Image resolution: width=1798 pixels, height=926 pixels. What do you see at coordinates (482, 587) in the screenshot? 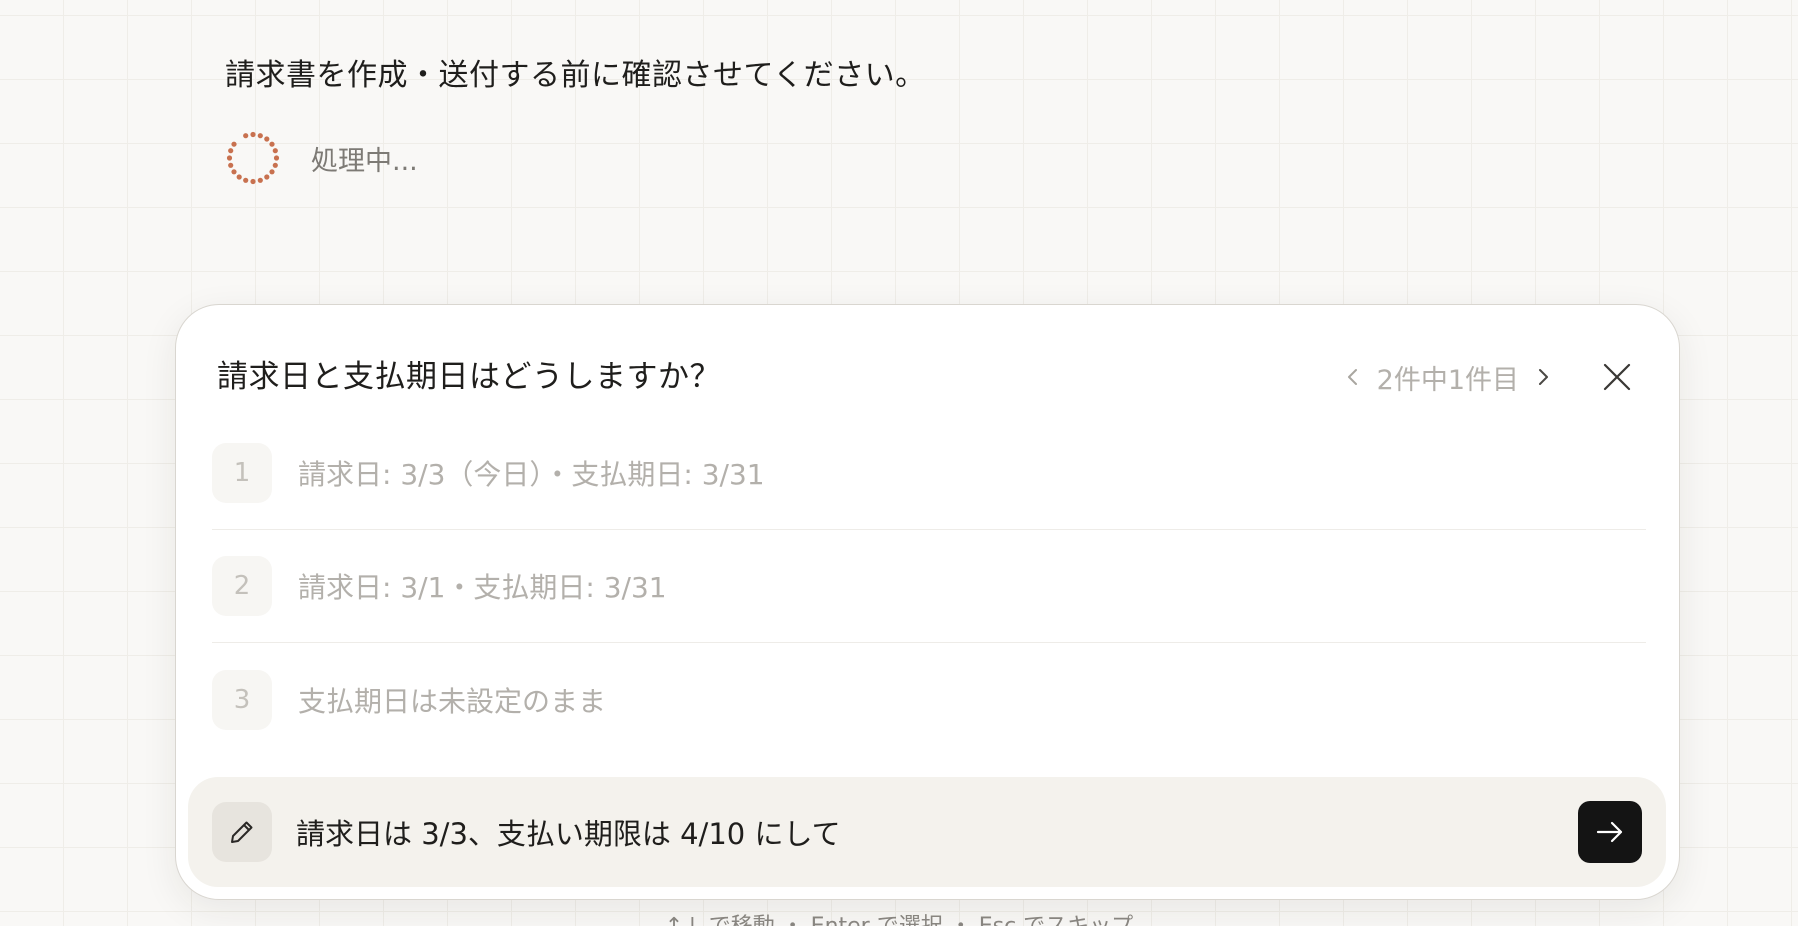
I see `option-label: 請求日: 3/1・支払期日: 3/31` at bounding box center [482, 587].